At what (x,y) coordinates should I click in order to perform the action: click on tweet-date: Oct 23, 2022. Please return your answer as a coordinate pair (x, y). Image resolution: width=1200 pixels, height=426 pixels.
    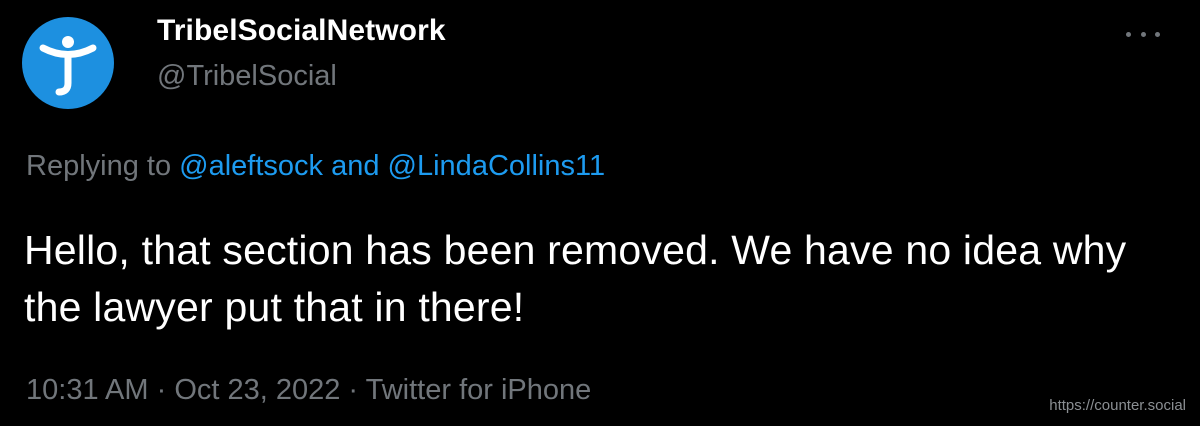
    Looking at the image, I should click on (257, 390).